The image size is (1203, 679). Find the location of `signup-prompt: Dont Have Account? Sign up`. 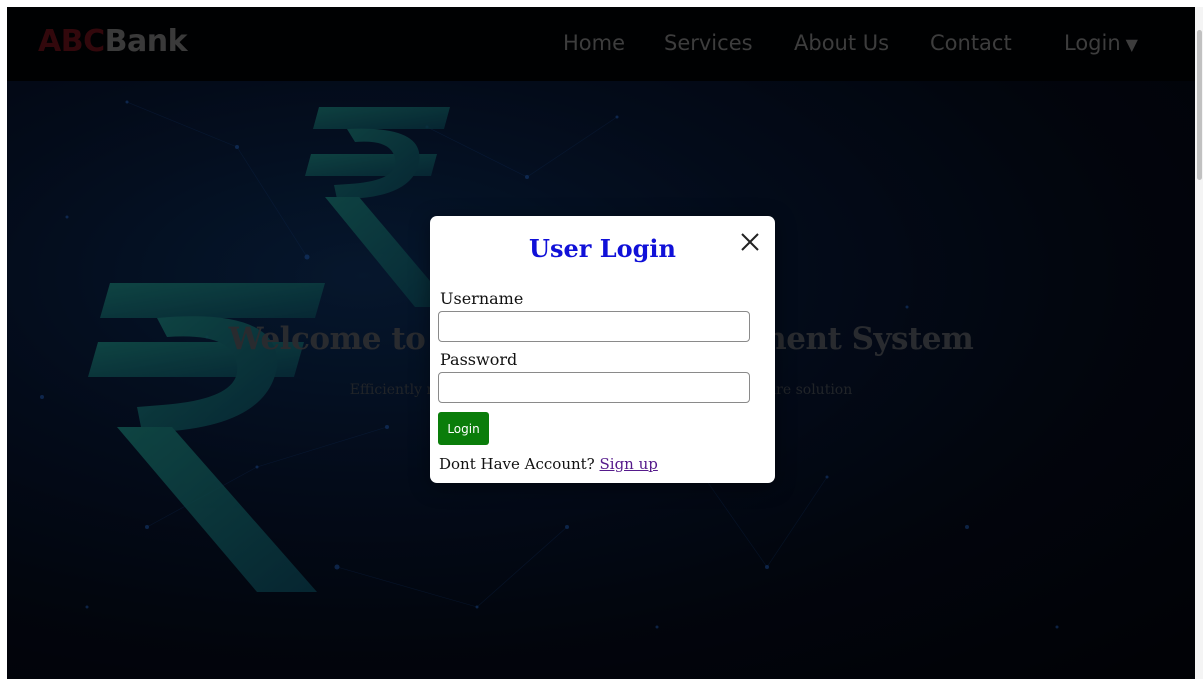

signup-prompt: Dont Have Account? Sign up is located at coordinates (548, 464).